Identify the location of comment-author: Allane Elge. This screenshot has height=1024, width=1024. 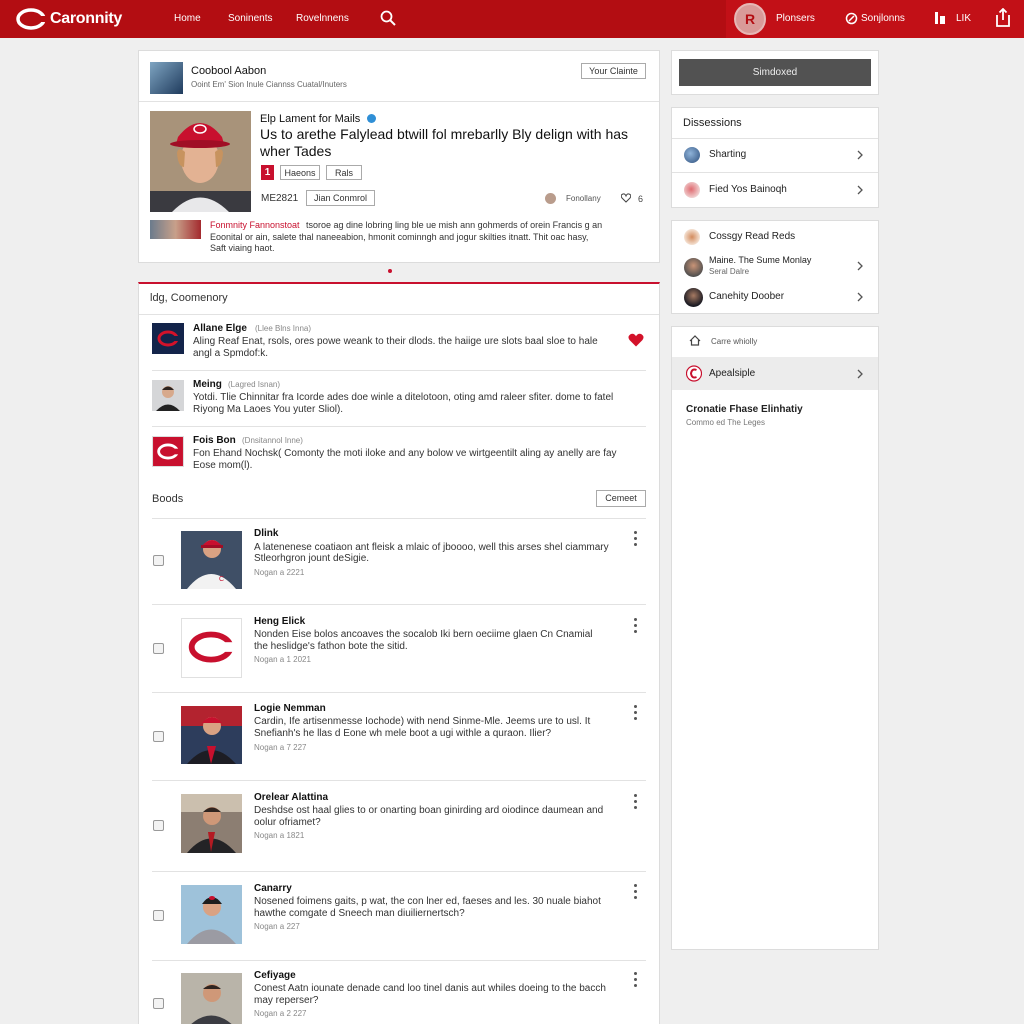
(220, 328).